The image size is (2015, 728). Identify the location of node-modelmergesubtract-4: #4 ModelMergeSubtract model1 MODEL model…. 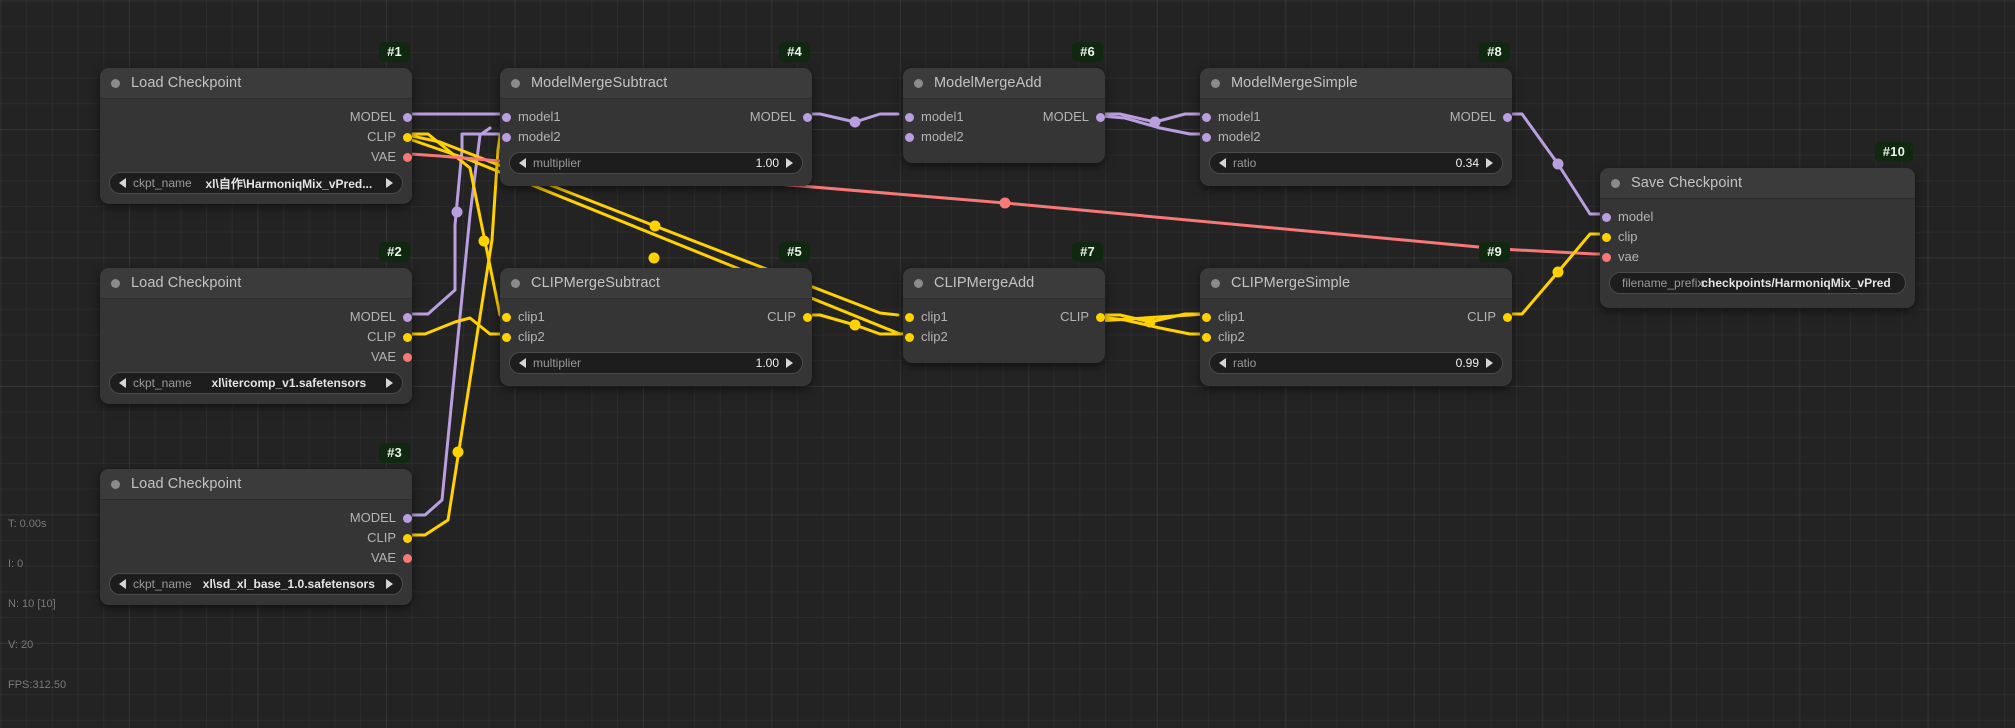
(656, 114).